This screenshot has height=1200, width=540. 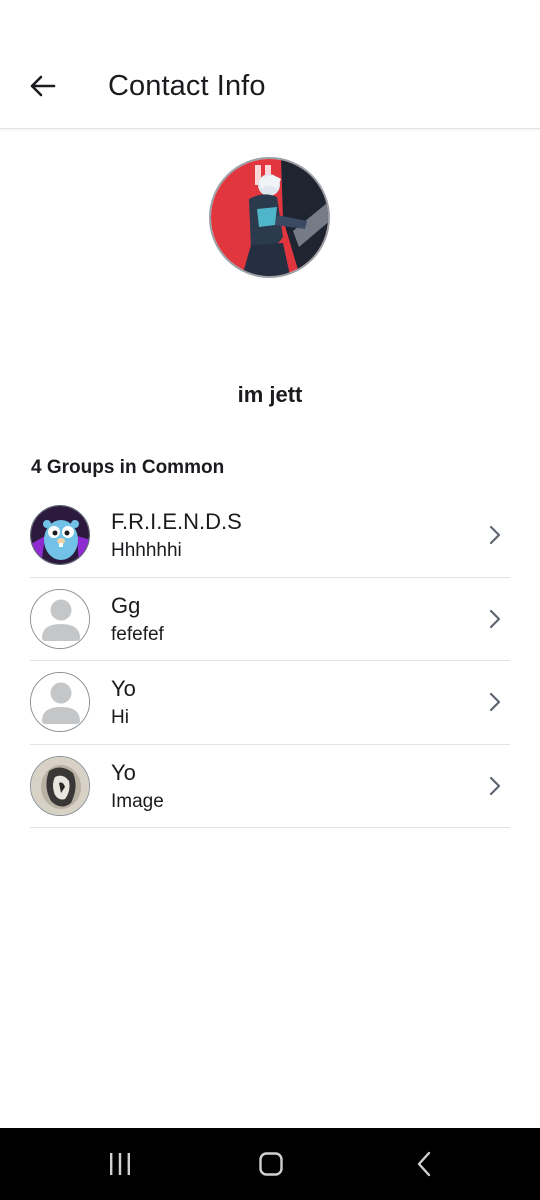 What do you see at coordinates (120, 717) in the screenshot?
I see `group-last-message: Hi` at bounding box center [120, 717].